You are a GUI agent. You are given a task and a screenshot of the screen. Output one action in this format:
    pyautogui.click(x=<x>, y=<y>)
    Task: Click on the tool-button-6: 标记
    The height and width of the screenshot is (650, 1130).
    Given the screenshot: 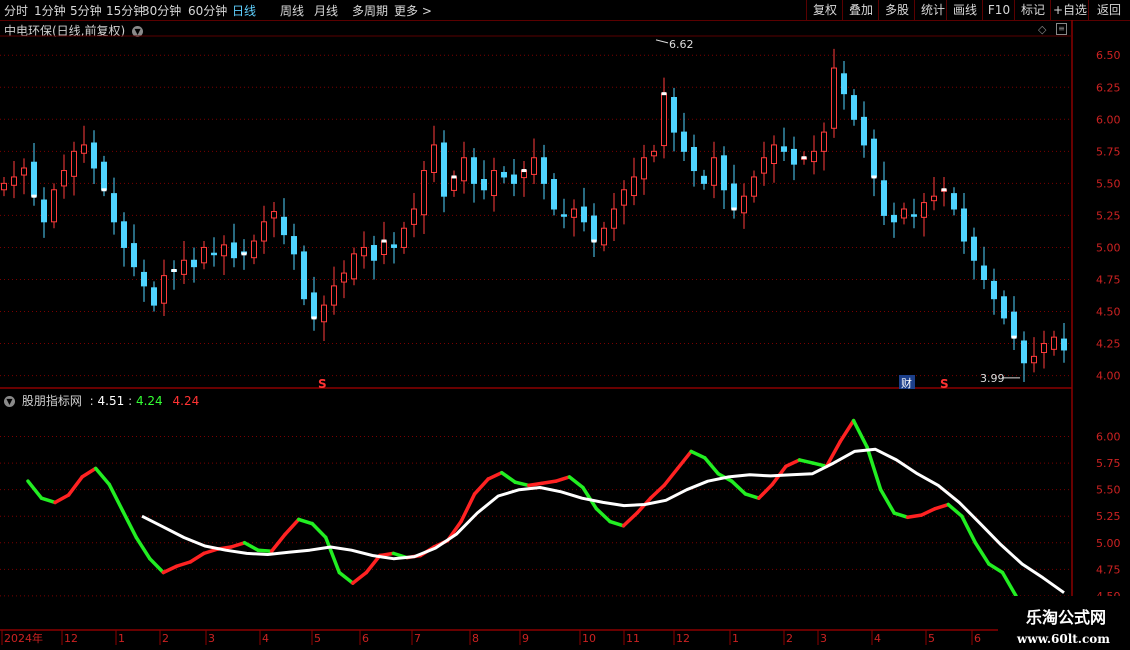 What is the action you would take?
    pyautogui.click(x=1032, y=10)
    